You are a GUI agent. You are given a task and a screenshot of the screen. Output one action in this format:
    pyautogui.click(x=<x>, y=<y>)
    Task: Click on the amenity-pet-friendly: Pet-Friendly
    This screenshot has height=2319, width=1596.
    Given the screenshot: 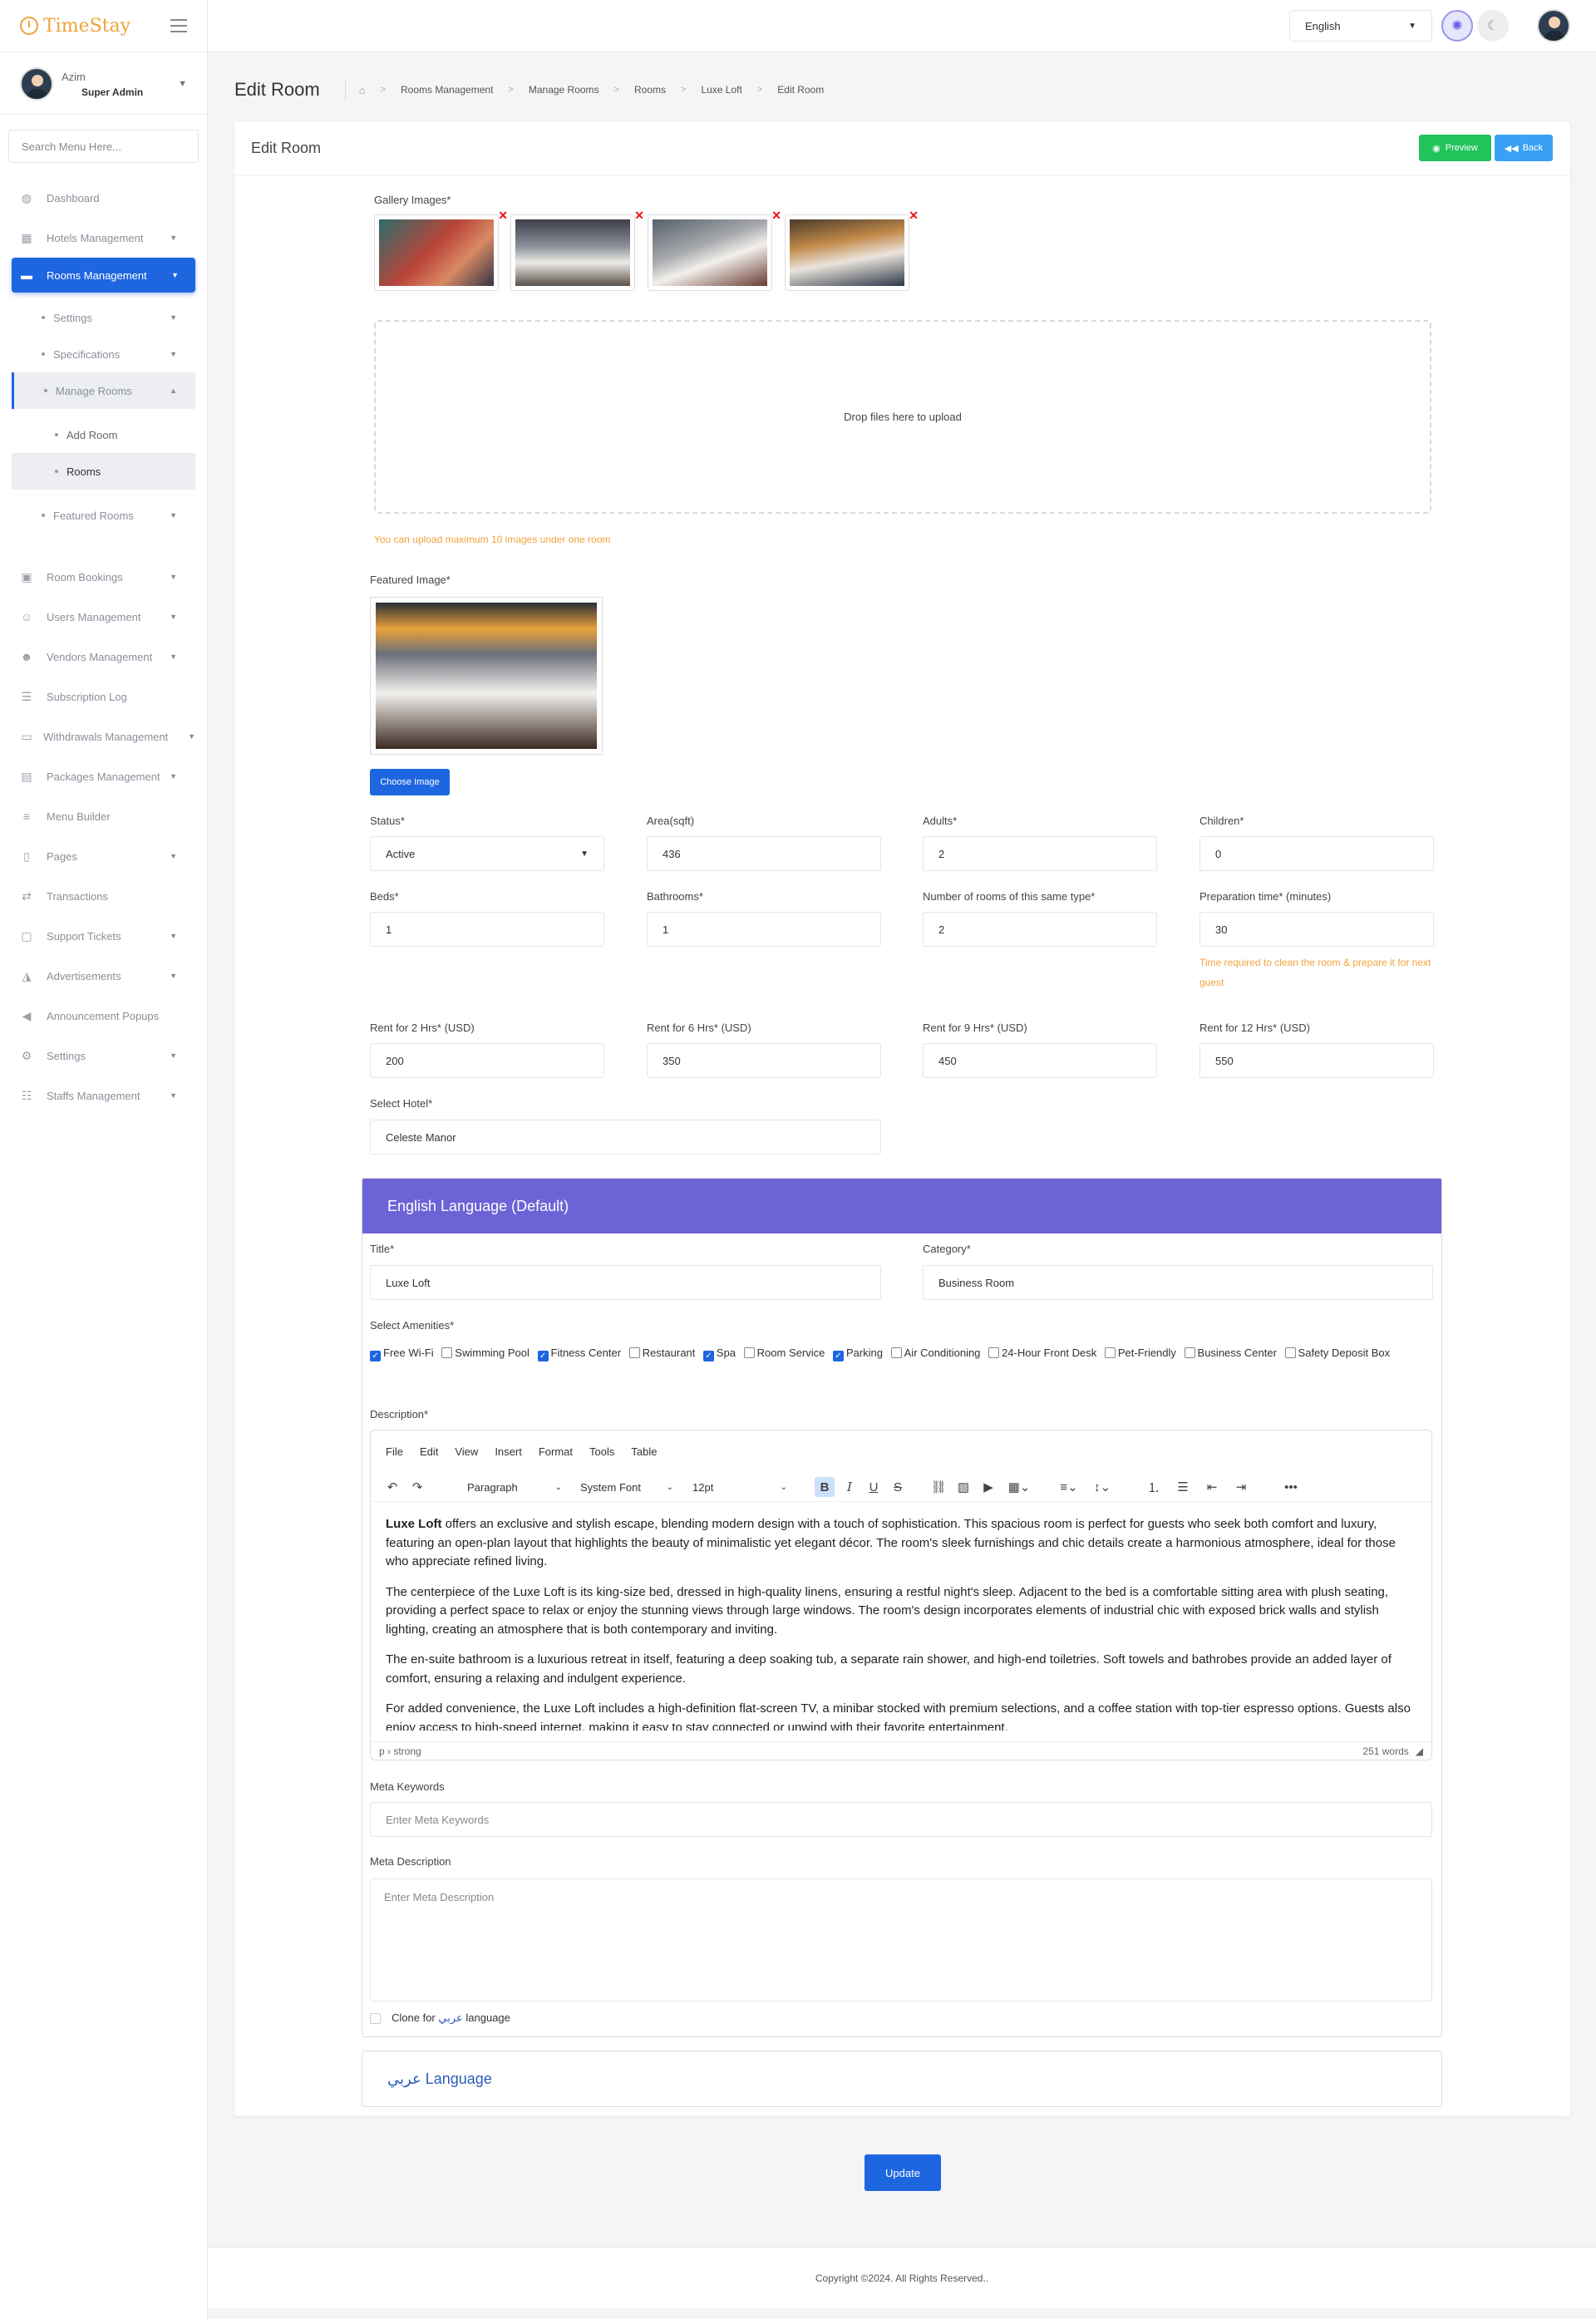 What is the action you would take?
    pyautogui.click(x=1140, y=1353)
    